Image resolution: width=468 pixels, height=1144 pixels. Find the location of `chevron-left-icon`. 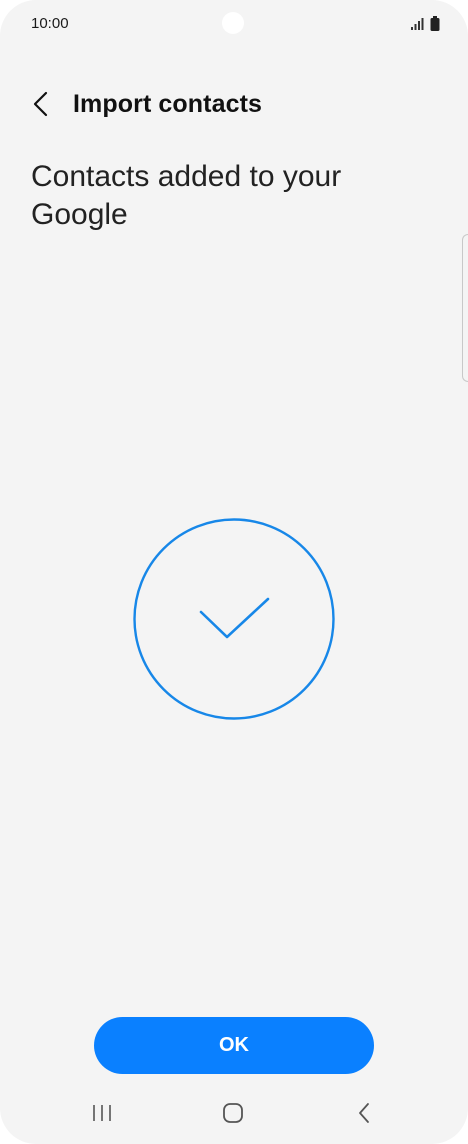

chevron-left-icon is located at coordinates (40, 104).